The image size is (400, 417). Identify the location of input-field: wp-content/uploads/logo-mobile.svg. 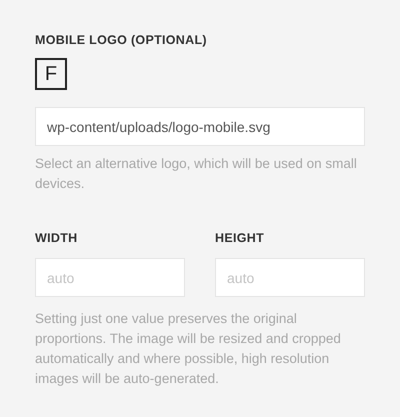
(200, 126).